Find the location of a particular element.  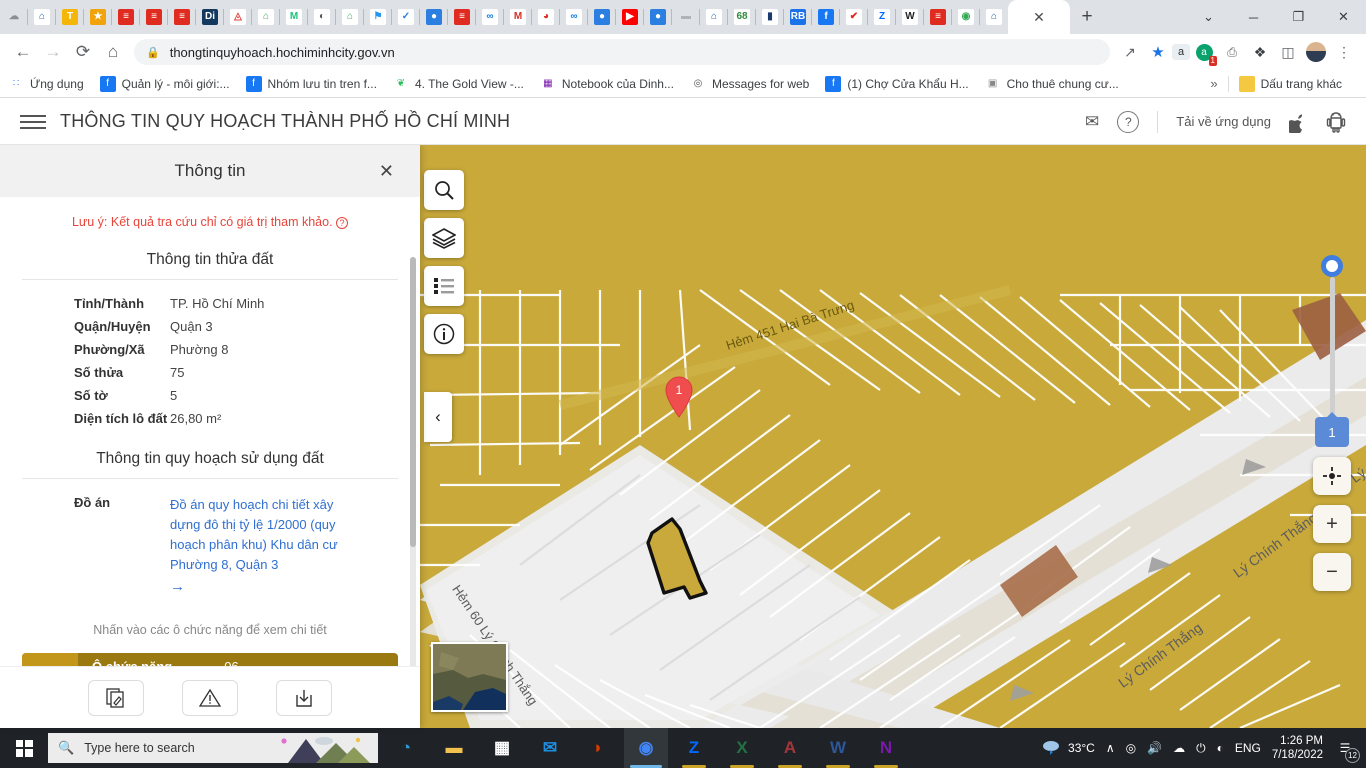

office-taskbar-icon: ◗ is located at coordinates (598, 748).